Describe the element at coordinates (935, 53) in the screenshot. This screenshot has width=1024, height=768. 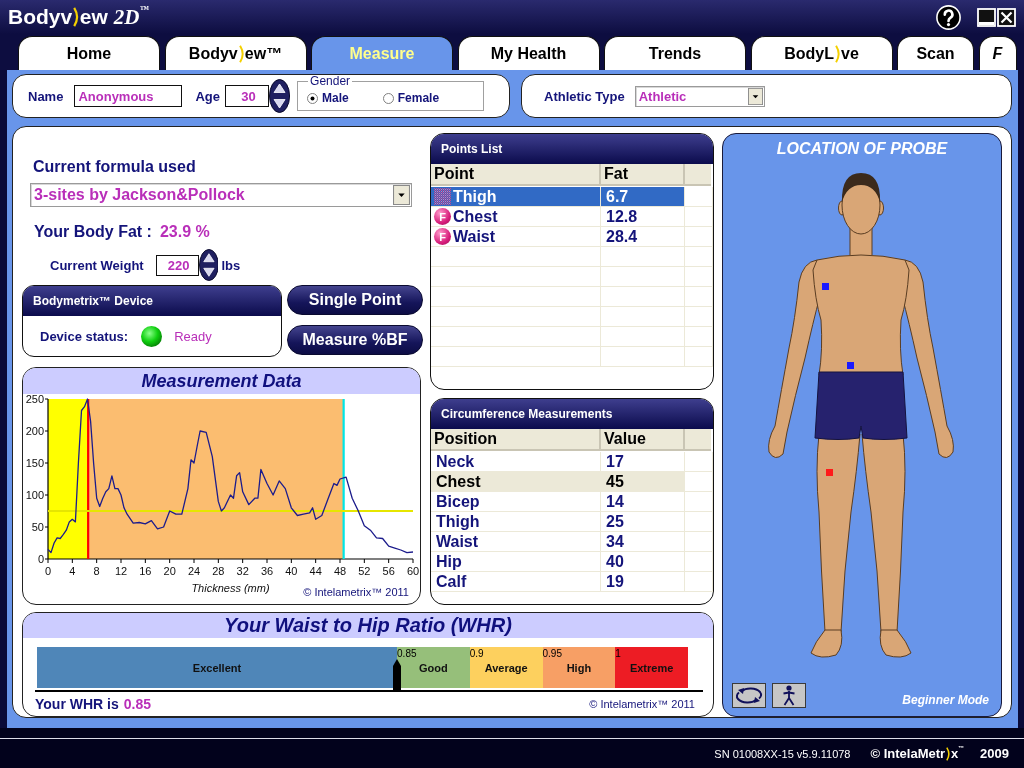
I see `tab: Scan` at that location.